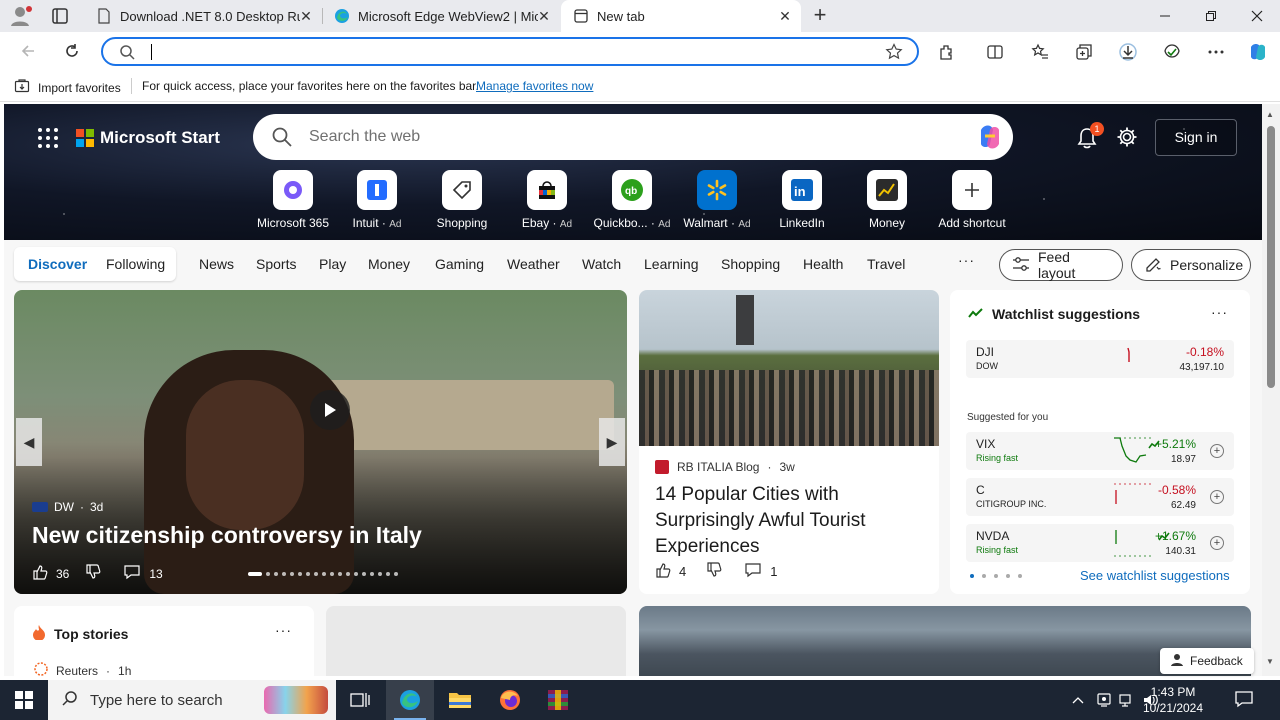 Image resolution: width=1280 pixels, height=720 pixels. What do you see at coordinates (360, 700) in the screenshot?
I see `task-view-button` at bounding box center [360, 700].